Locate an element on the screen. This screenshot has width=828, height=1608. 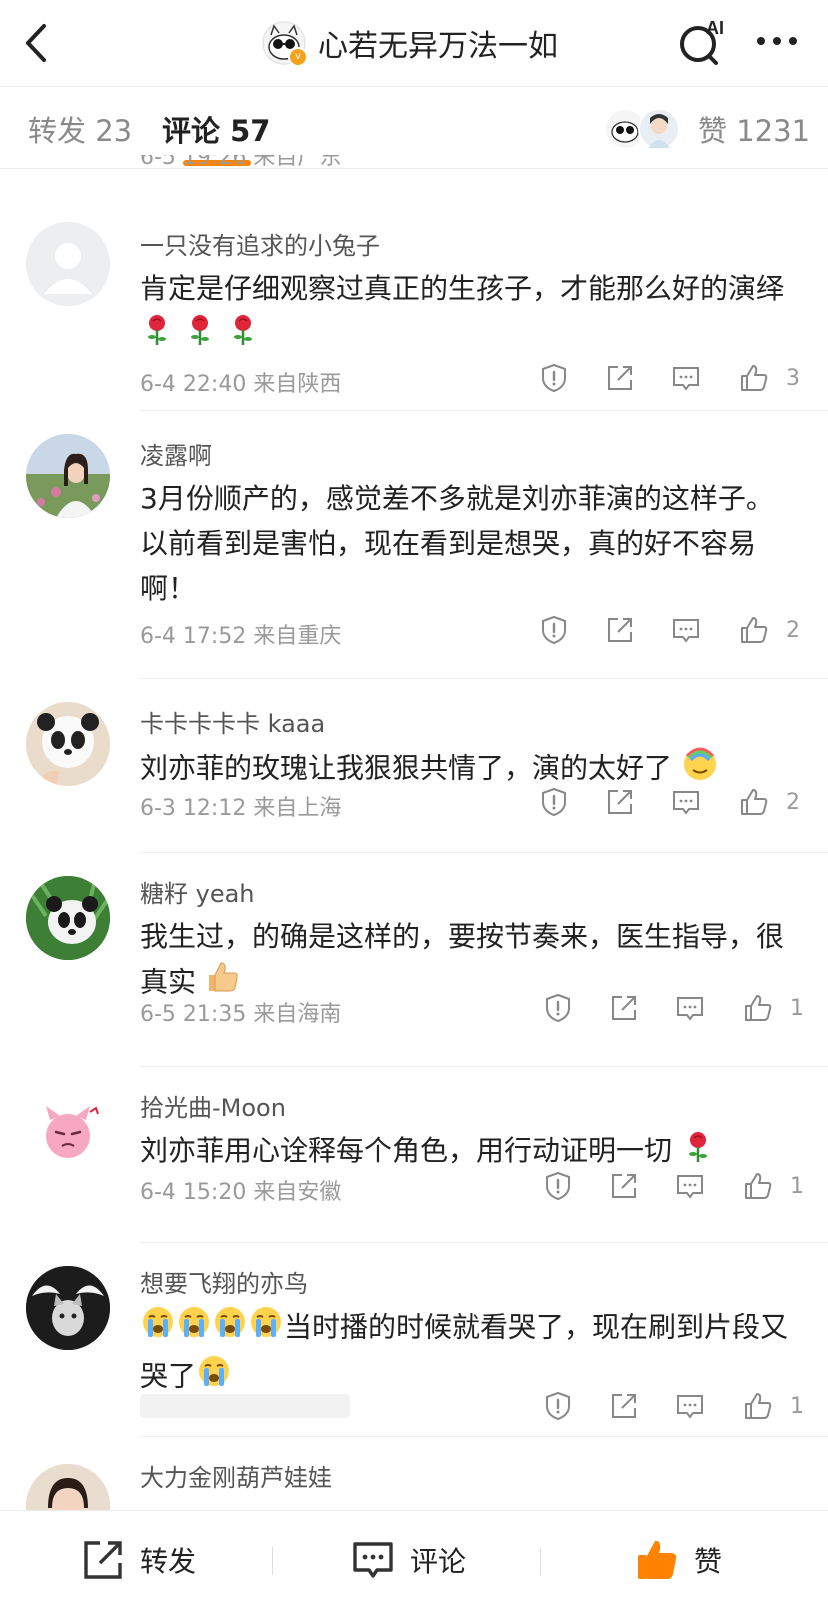
woman-photo-avatar is located at coordinates (68, 476).